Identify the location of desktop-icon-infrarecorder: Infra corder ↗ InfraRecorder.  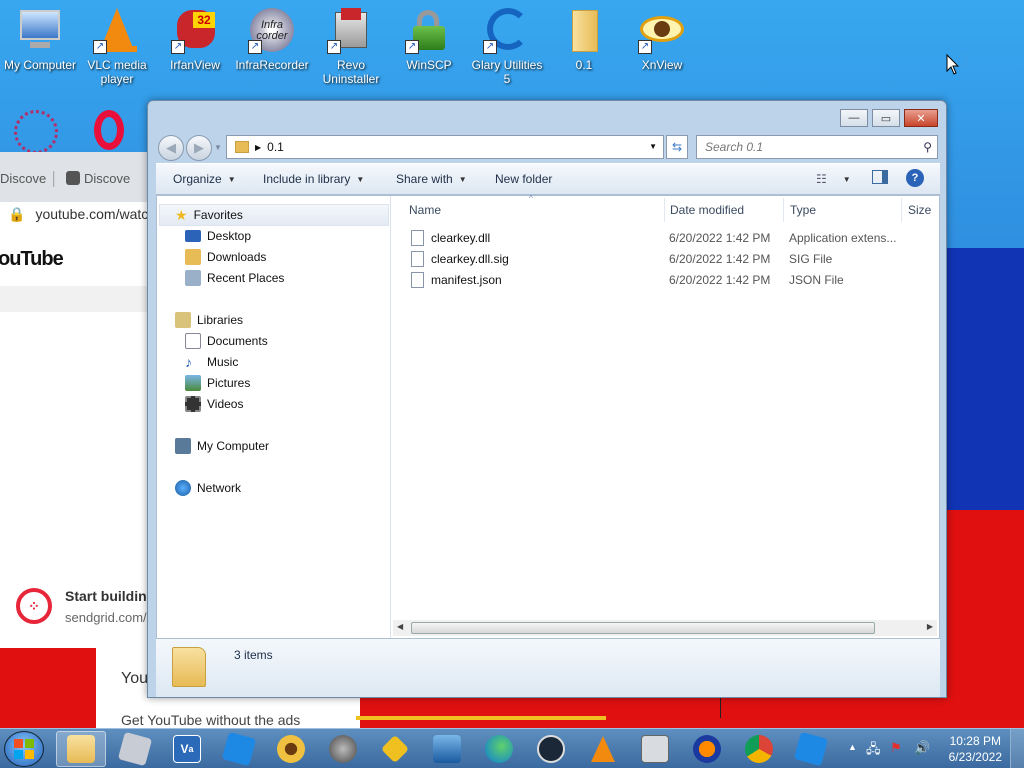
(272, 36).